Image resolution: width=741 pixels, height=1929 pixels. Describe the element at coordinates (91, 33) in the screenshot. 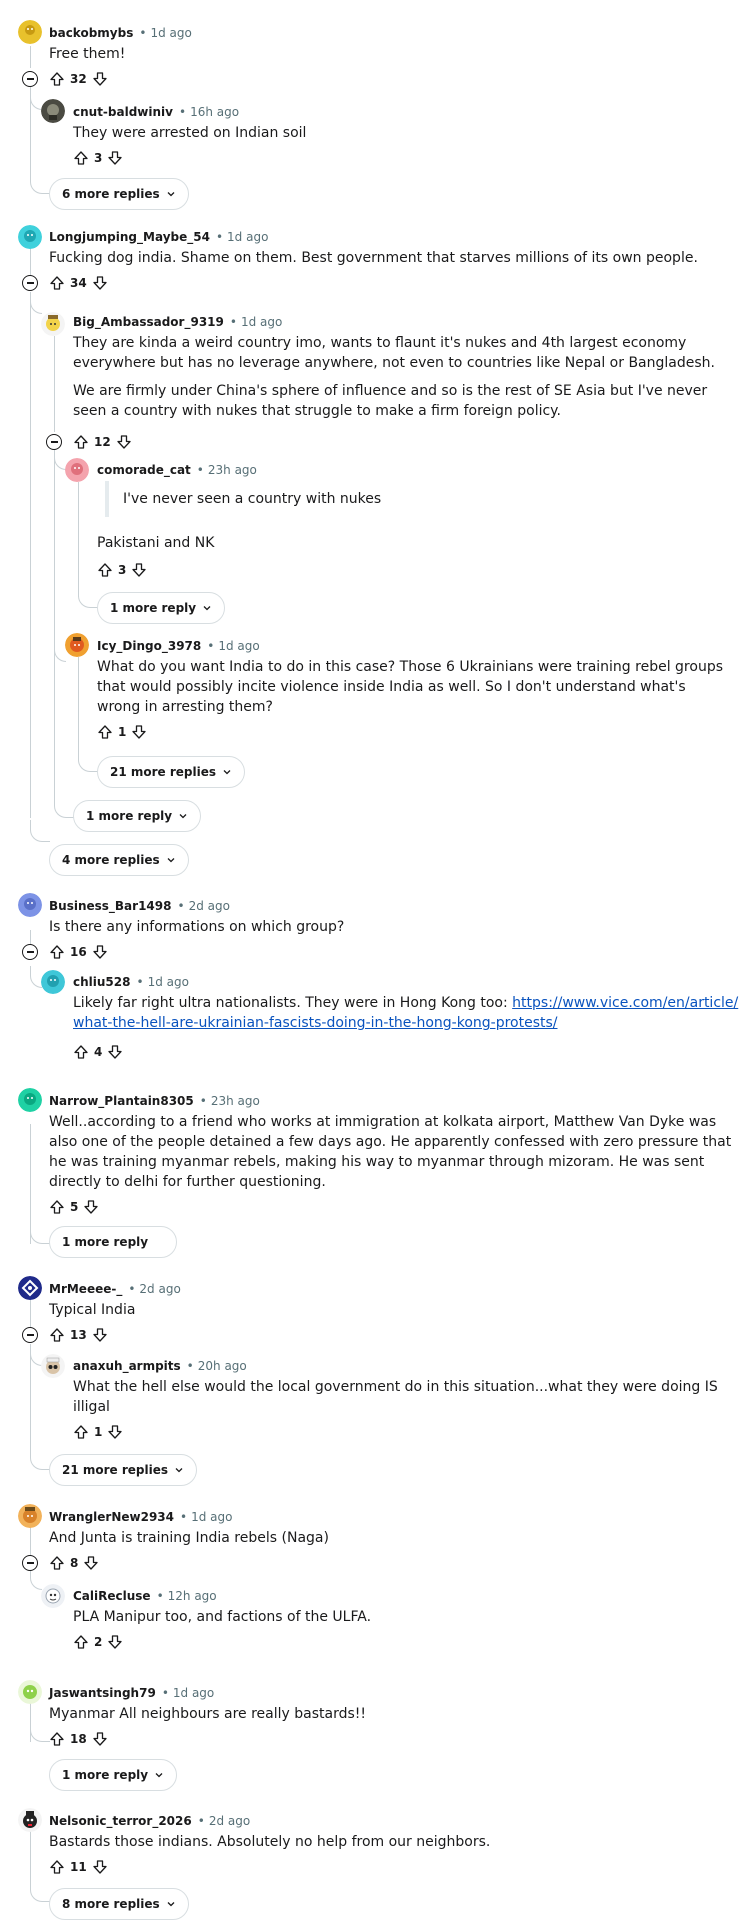

I see `author-name: backobmybs` at that location.